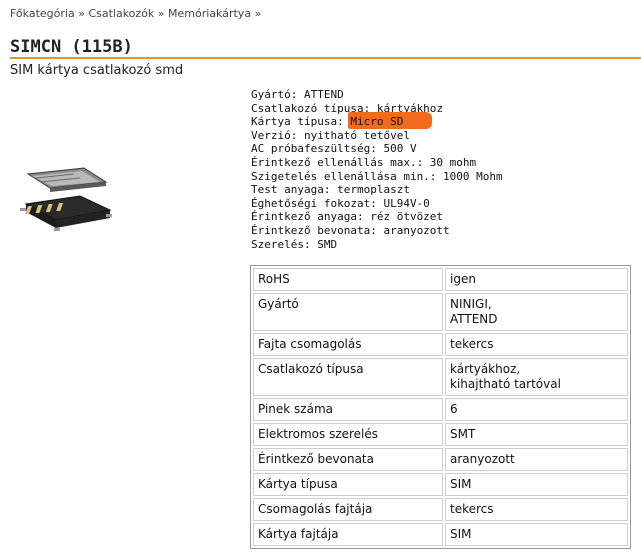 Image resolution: width=641 pixels, height=552 pixels. I want to click on property-key: RoHS, so click(348, 279).